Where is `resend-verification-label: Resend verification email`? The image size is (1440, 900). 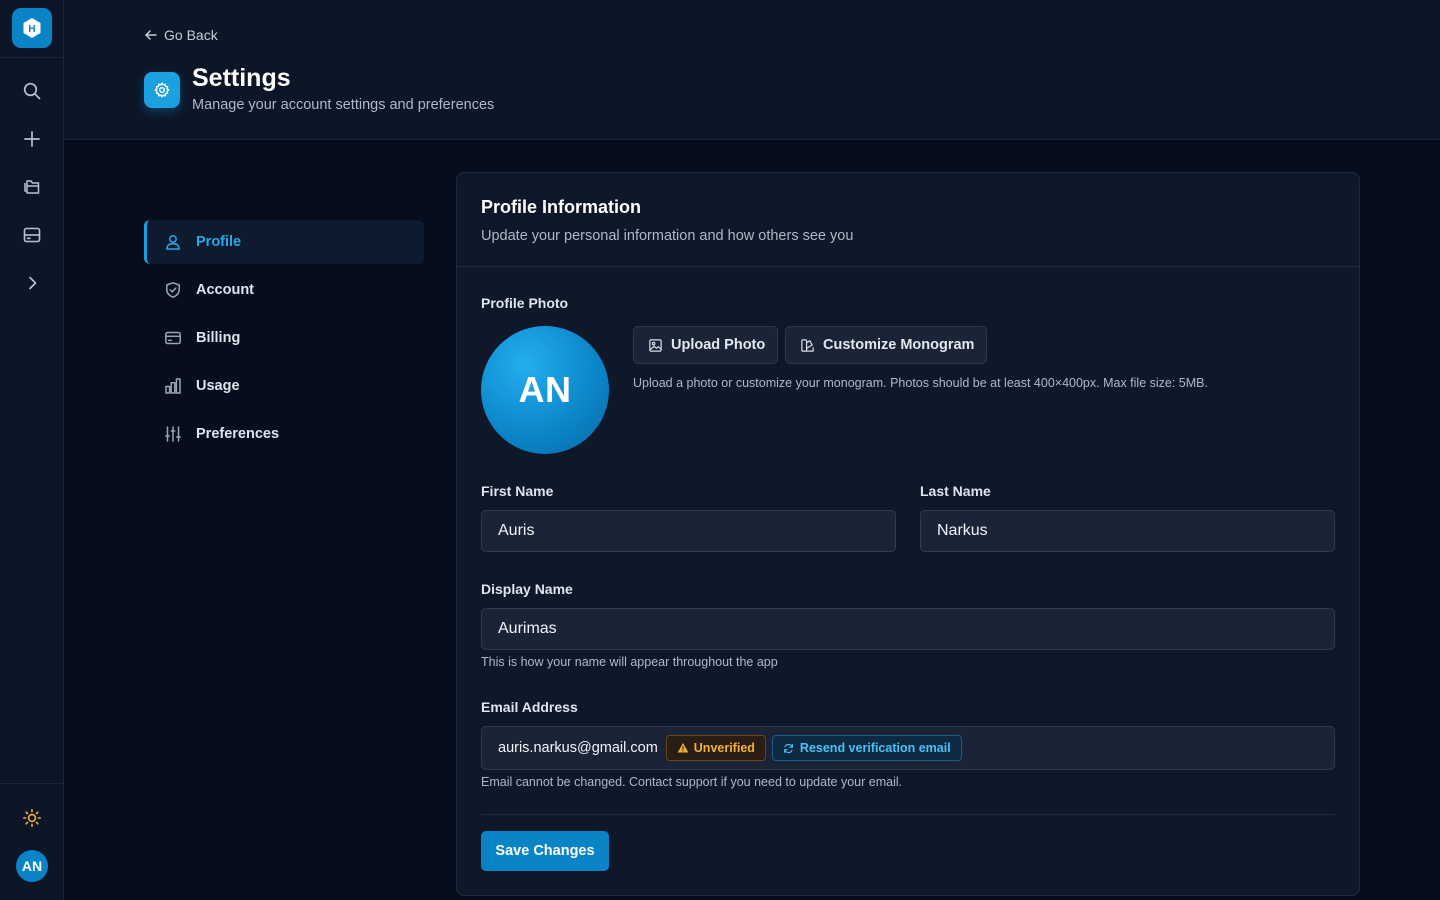 resend-verification-label: Resend verification email is located at coordinates (875, 748).